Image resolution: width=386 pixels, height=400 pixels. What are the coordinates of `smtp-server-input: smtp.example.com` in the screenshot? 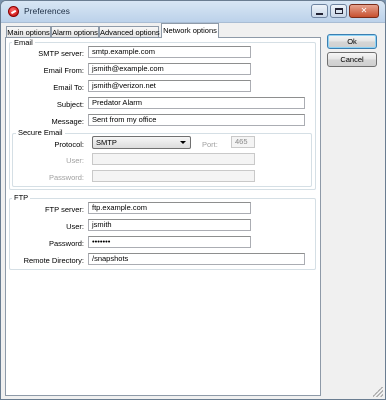 It's located at (169, 52).